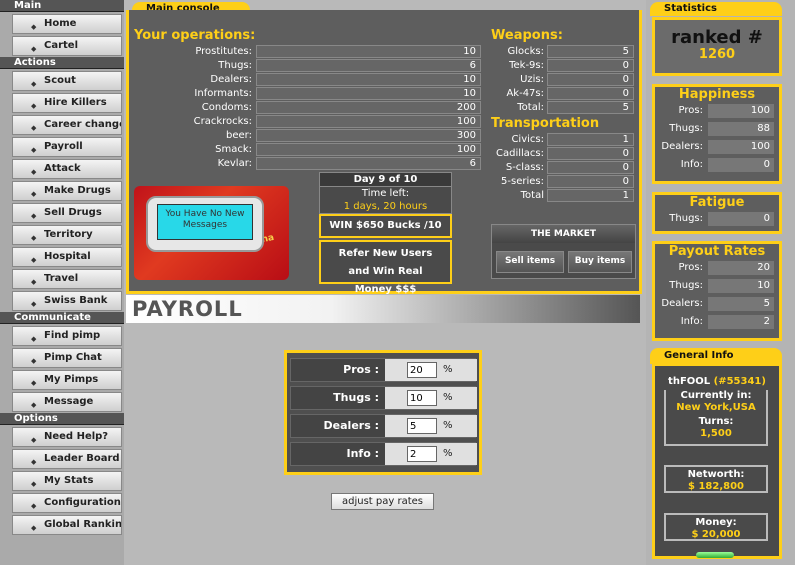 The image size is (795, 565). What do you see at coordinates (368, 135) in the screenshot?
I see `stat-value: 300` at bounding box center [368, 135].